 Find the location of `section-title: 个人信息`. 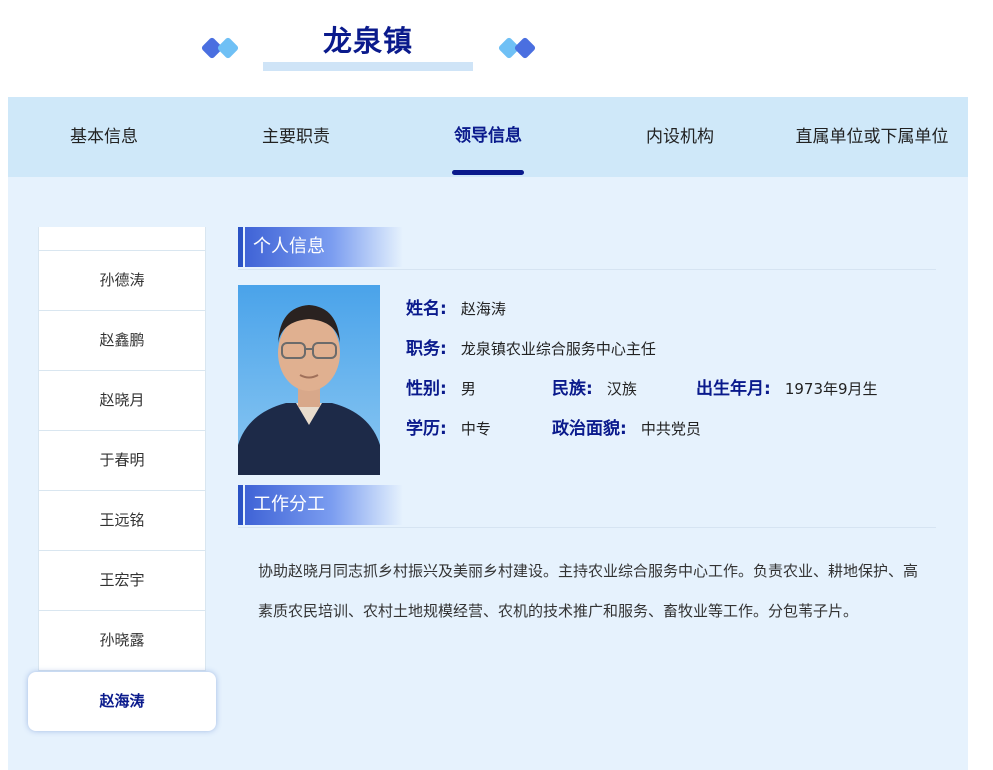

section-title: 个人信息 is located at coordinates (324, 247).